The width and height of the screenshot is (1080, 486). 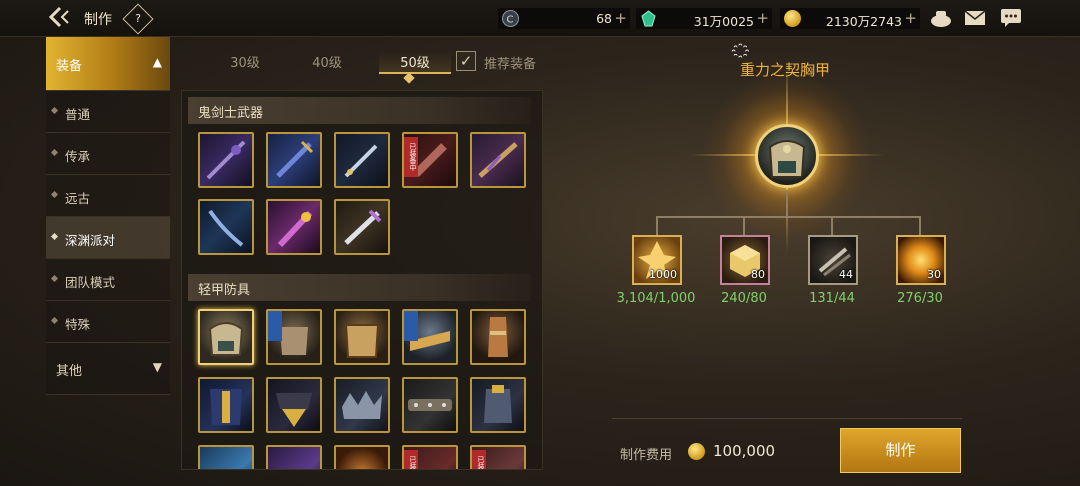 What do you see at coordinates (78, 114) in the screenshot?
I see `sidebar-item-label: 普通` at bounding box center [78, 114].